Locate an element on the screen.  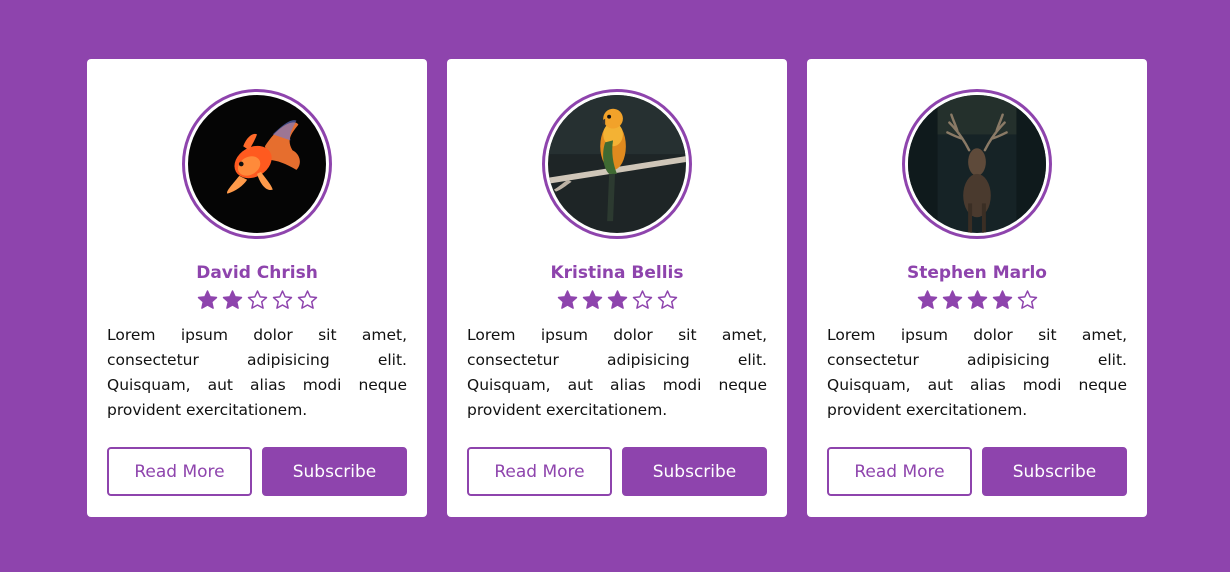
profile-name: Kristina Bellis is located at coordinates (617, 273).